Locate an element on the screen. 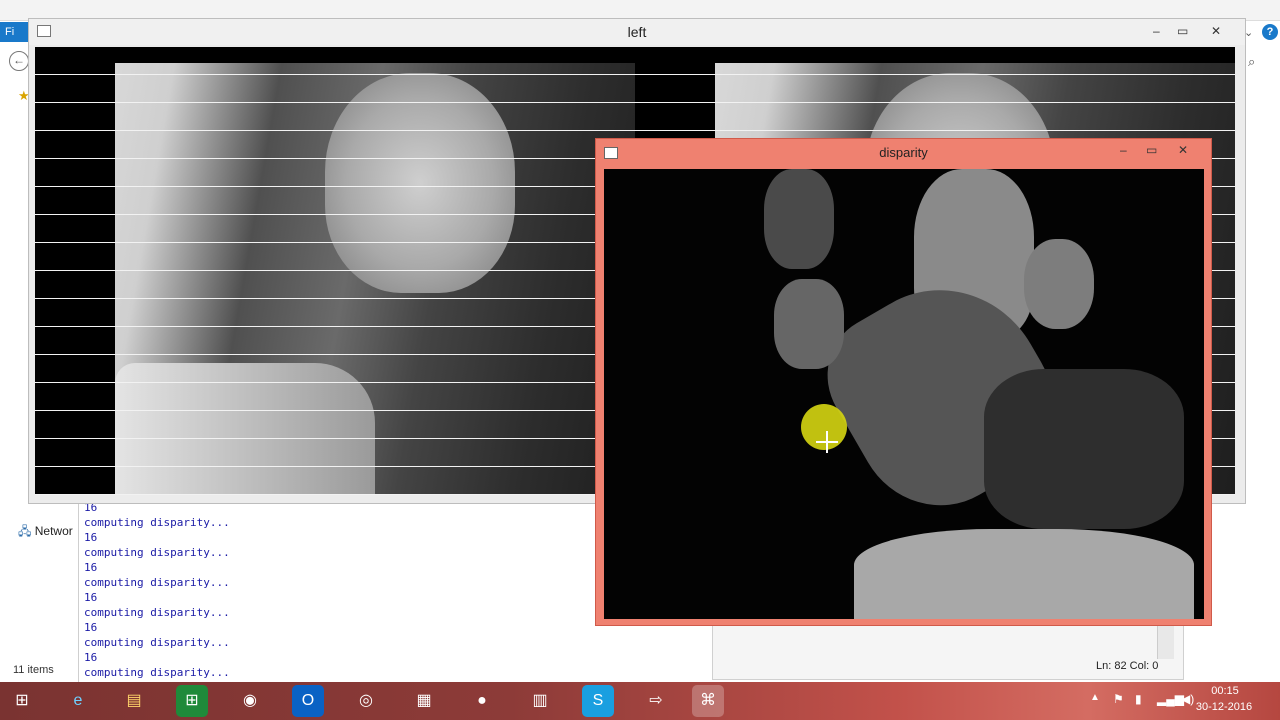  network-label: Networ is located at coordinates (53, 531).